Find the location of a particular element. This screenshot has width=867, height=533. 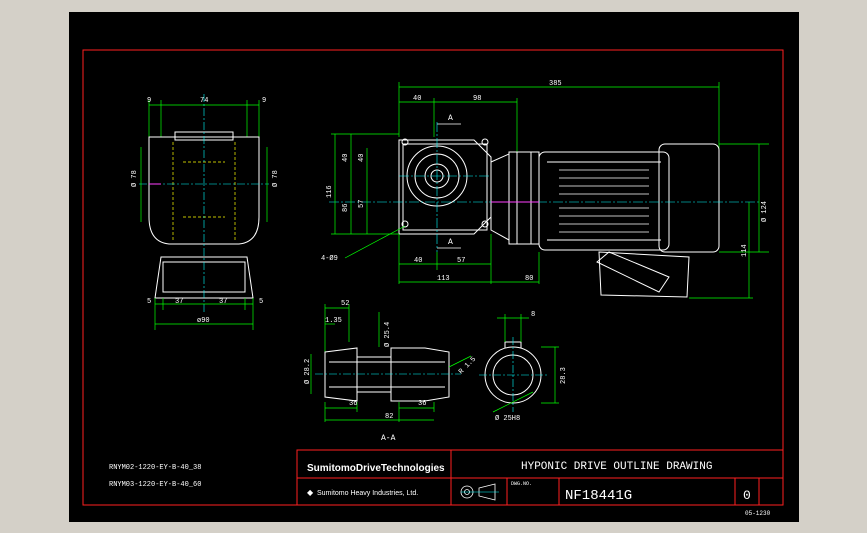

dim-main-bottom-40: 40 is located at coordinates (418, 261).